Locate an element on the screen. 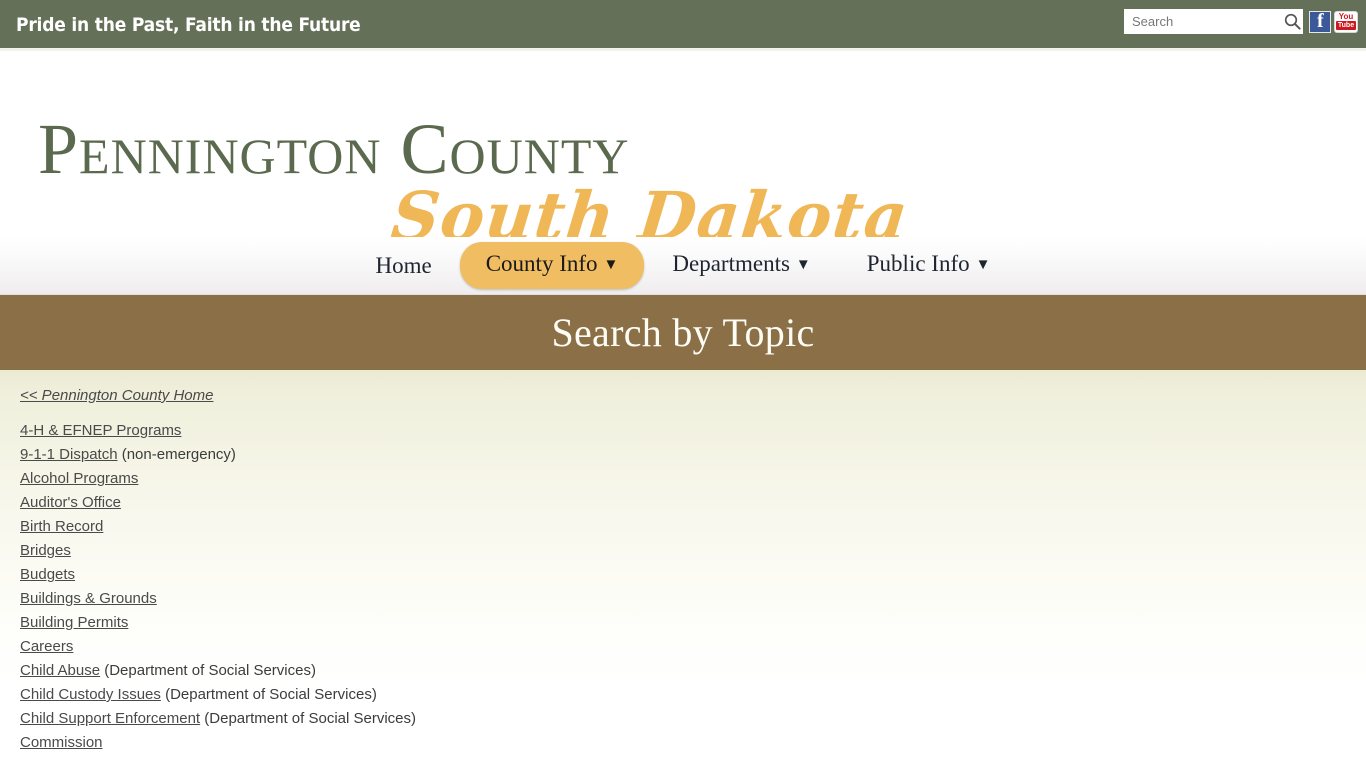  youtube-icon-bottom-text: Tube is located at coordinates (1346, 25).